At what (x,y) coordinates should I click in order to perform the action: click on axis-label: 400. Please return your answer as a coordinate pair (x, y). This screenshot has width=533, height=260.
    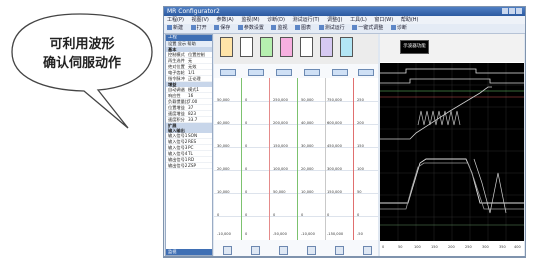
    Looking at the image, I should click on (517, 247).